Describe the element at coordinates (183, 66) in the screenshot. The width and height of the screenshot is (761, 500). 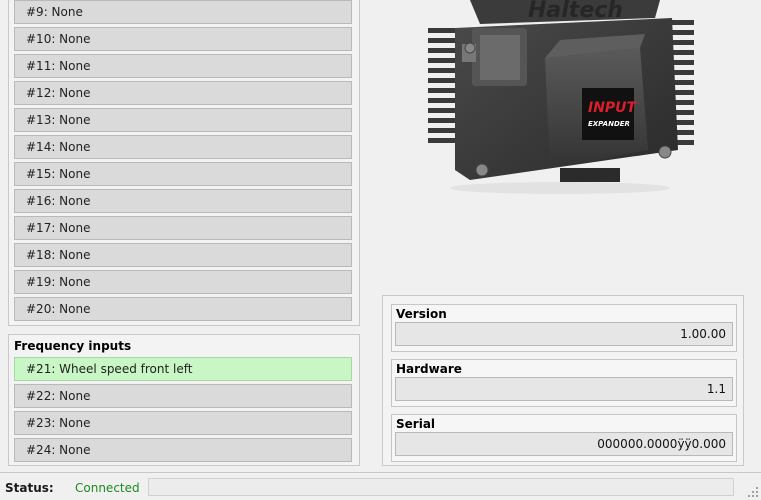
I see `input-row-11: #11: None` at that location.